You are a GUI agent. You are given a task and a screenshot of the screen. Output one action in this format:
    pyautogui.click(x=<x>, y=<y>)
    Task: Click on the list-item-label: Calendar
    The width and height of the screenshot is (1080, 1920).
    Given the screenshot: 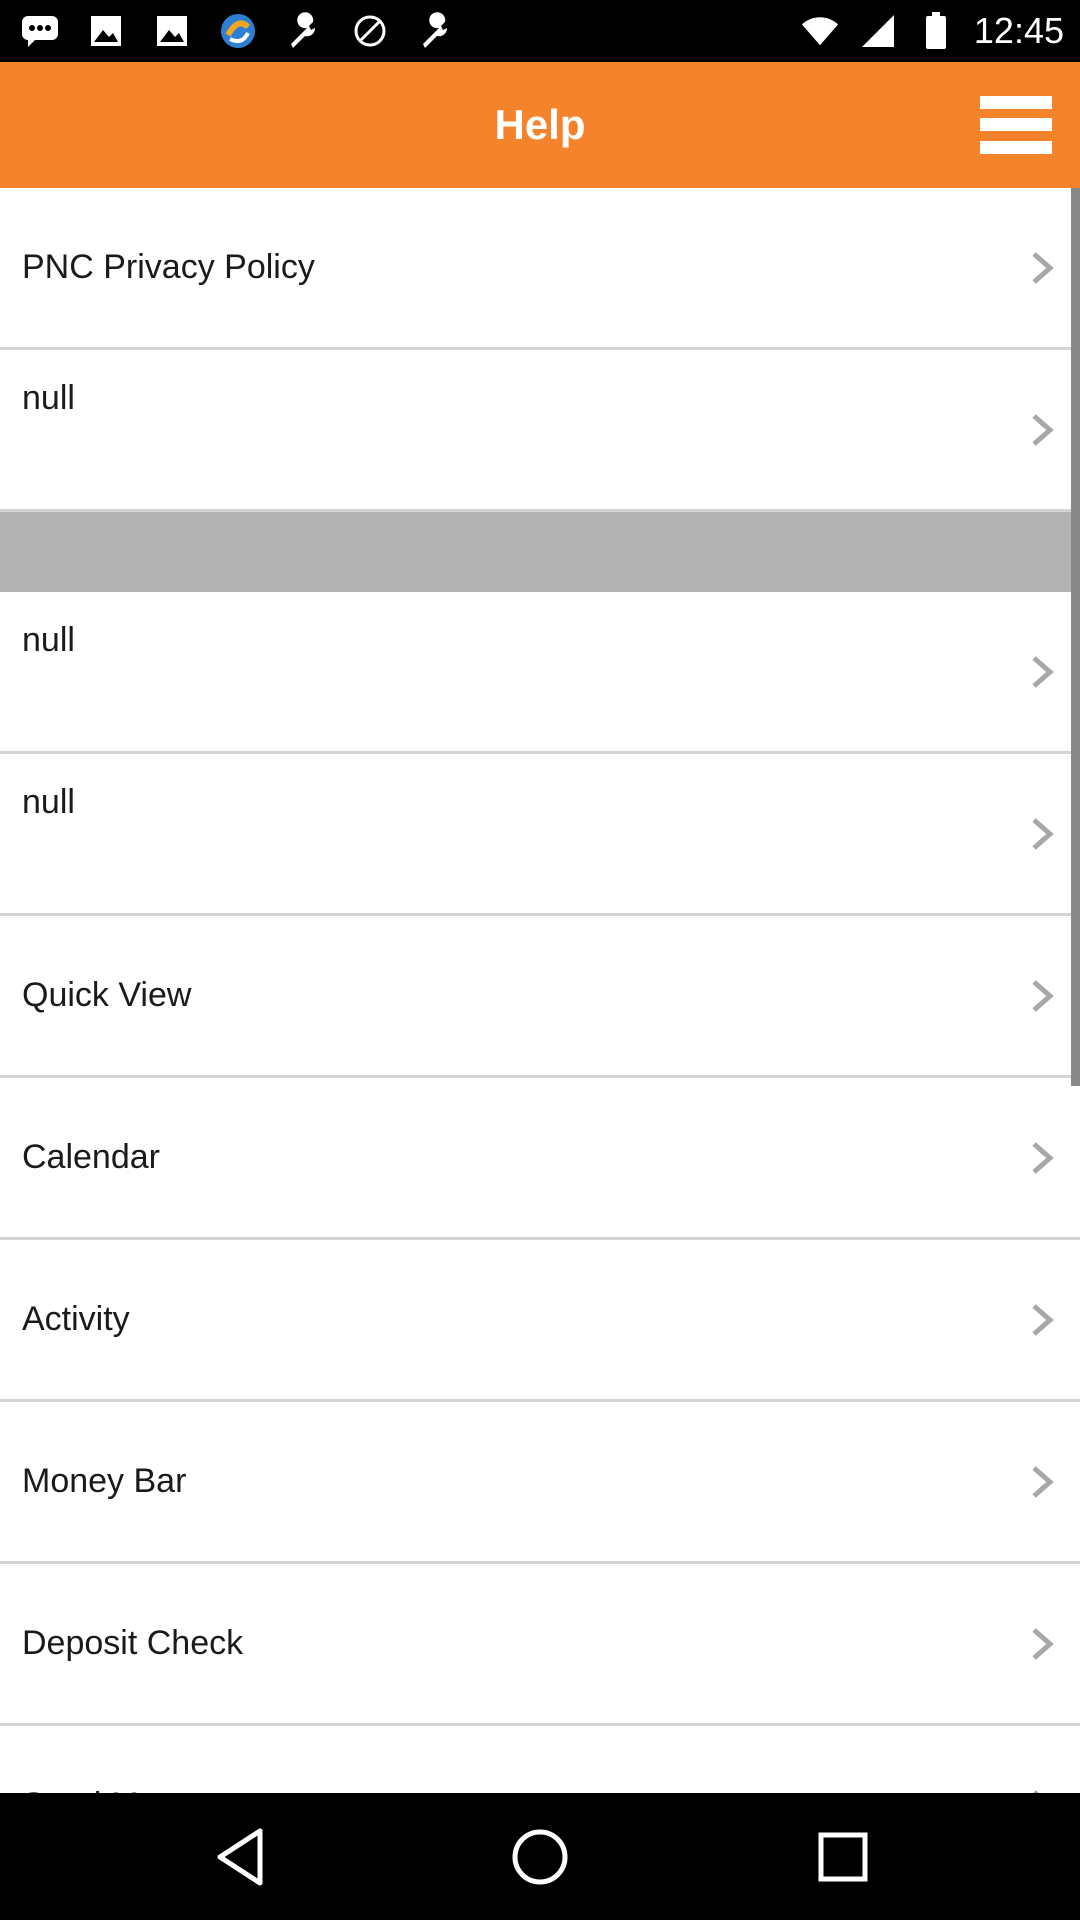 What is the action you would take?
    pyautogui.click(x=91, y=1157)
    